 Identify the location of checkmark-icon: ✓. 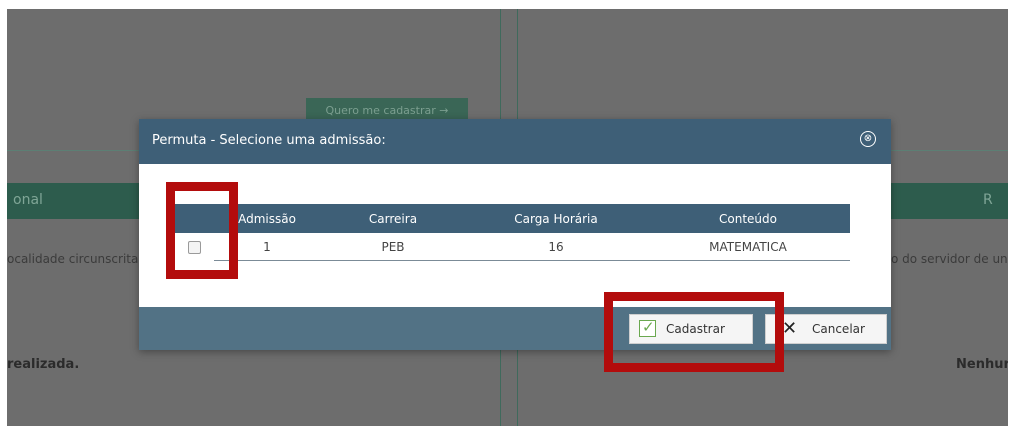
(647, 328).